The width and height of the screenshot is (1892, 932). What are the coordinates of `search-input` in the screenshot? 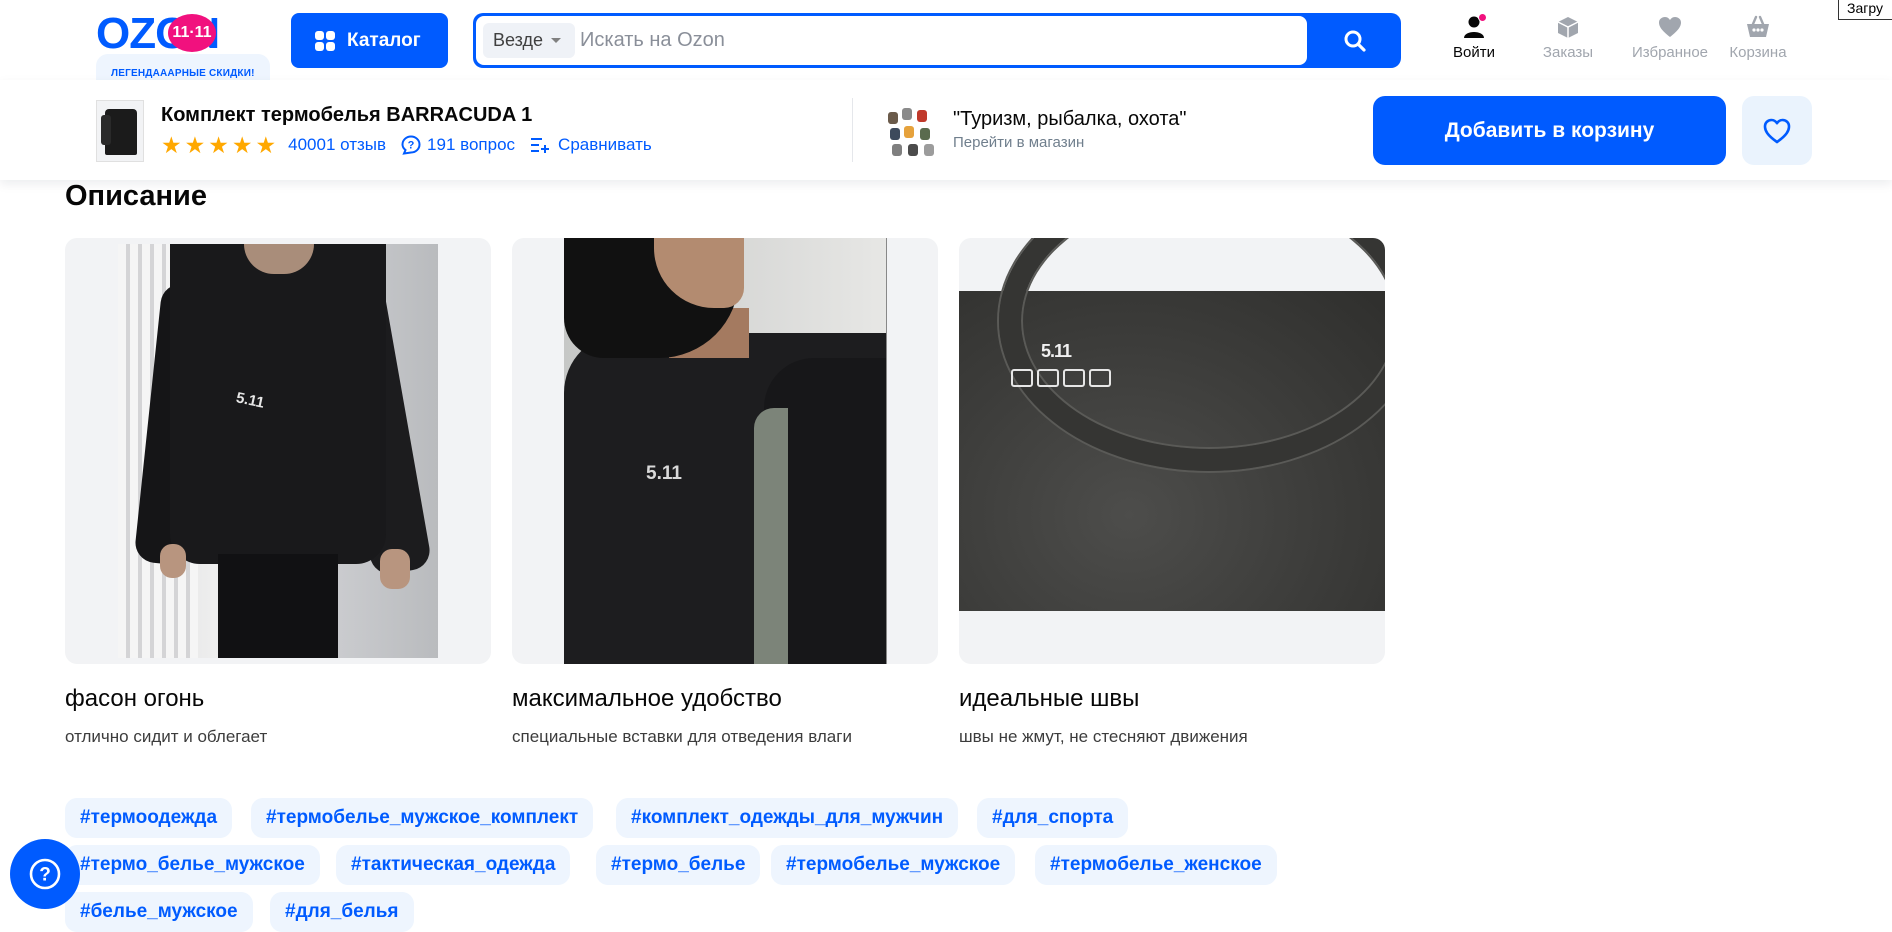 It's located at (930, 40).